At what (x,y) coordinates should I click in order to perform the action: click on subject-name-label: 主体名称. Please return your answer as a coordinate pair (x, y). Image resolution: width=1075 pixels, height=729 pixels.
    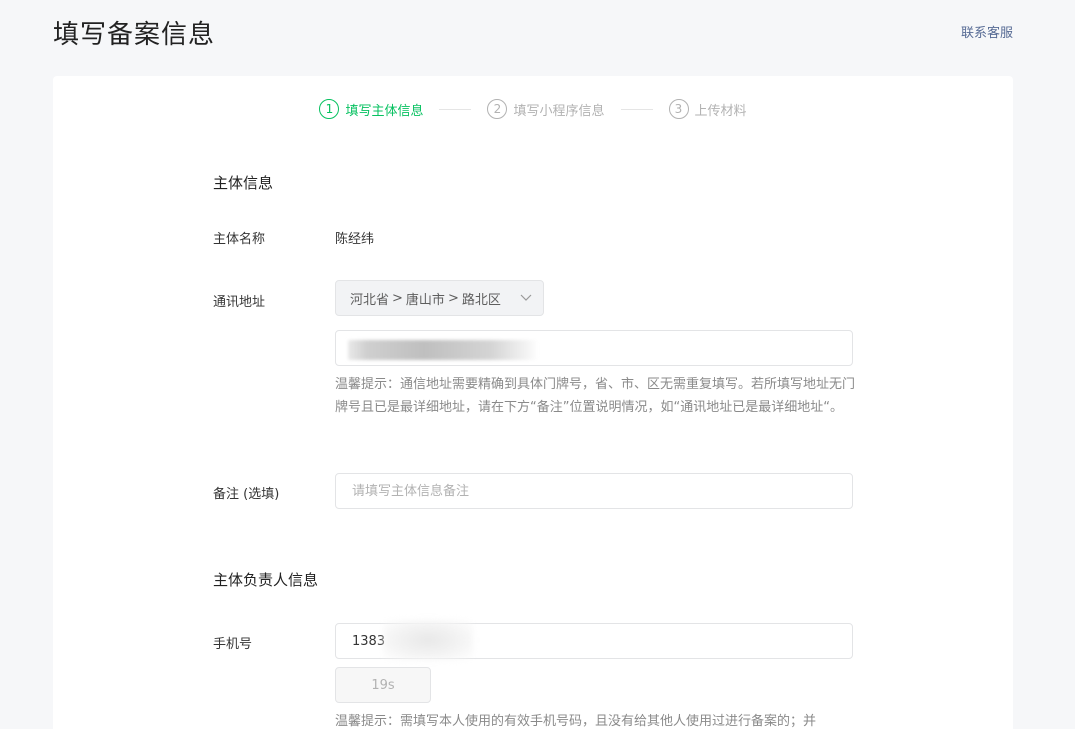
    Looking at the image, I should click on (239, 239).